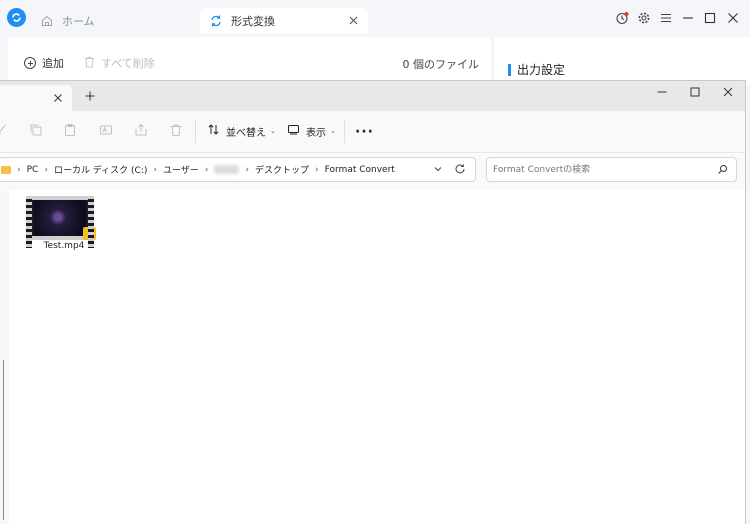 Image resolution: width=750 pixels, height=524 pixels. Describe the element at coordinates (536, 70) in the screenshot. I see `output-settings-title: 出力設定` at that location.